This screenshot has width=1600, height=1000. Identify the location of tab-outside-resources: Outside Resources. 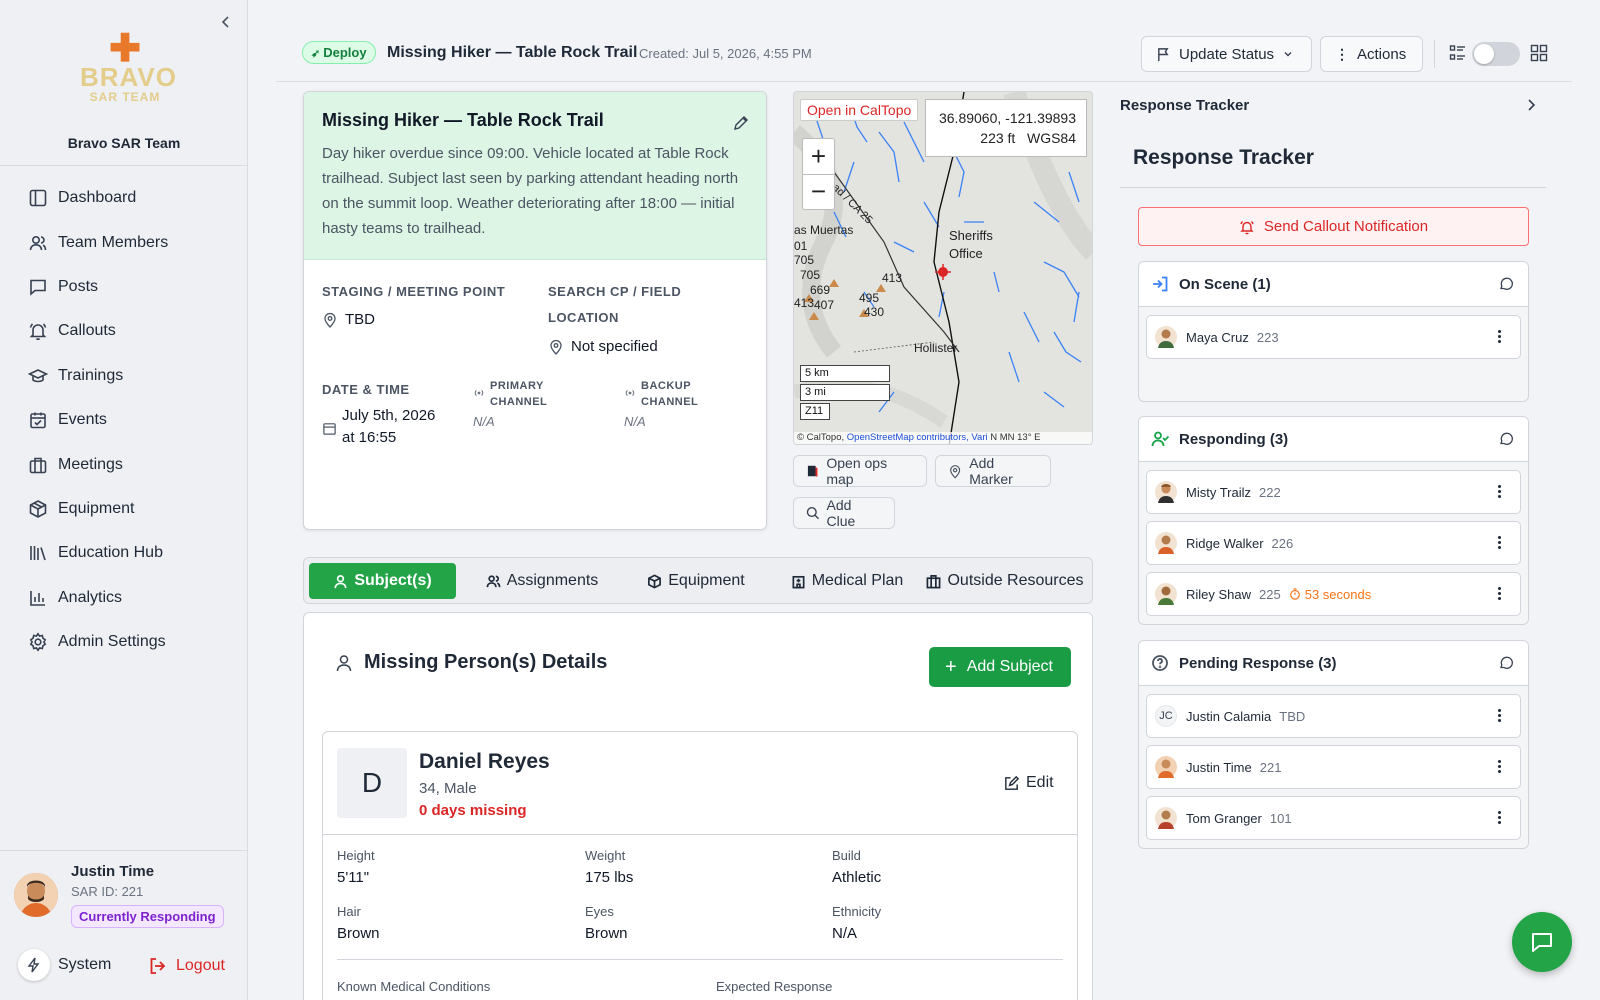
(1005, 581).